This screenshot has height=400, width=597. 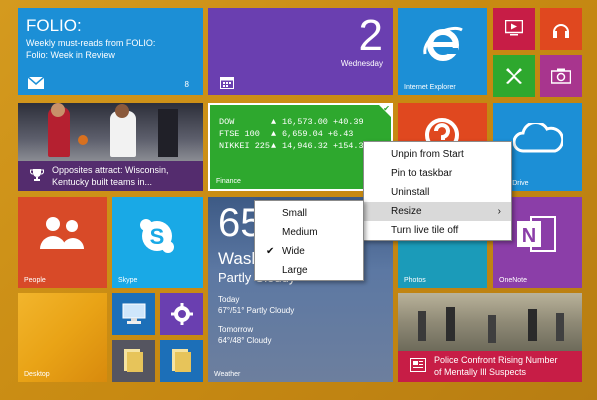 I want to click on news-icon, so click(x=418, y=367).